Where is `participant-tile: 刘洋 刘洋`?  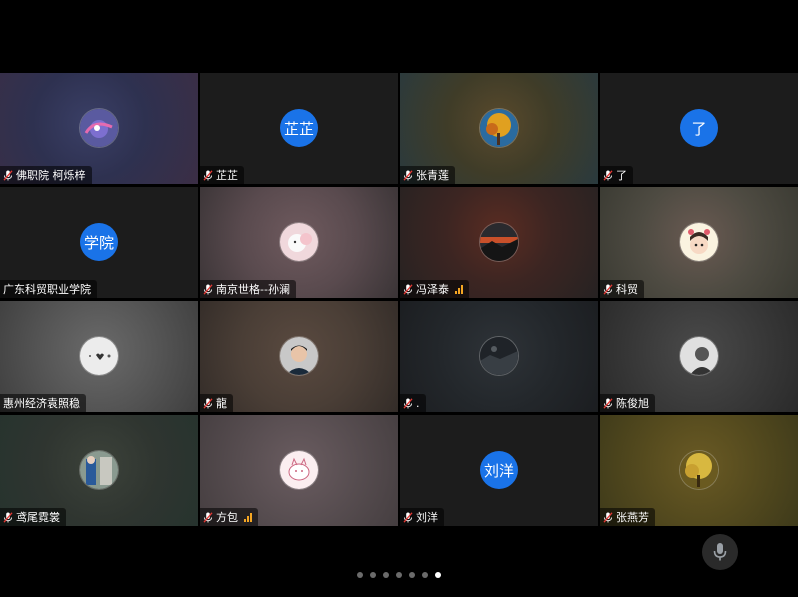 participant-tile: 刘洋 刘洋 is located at coordinates (499, 470).